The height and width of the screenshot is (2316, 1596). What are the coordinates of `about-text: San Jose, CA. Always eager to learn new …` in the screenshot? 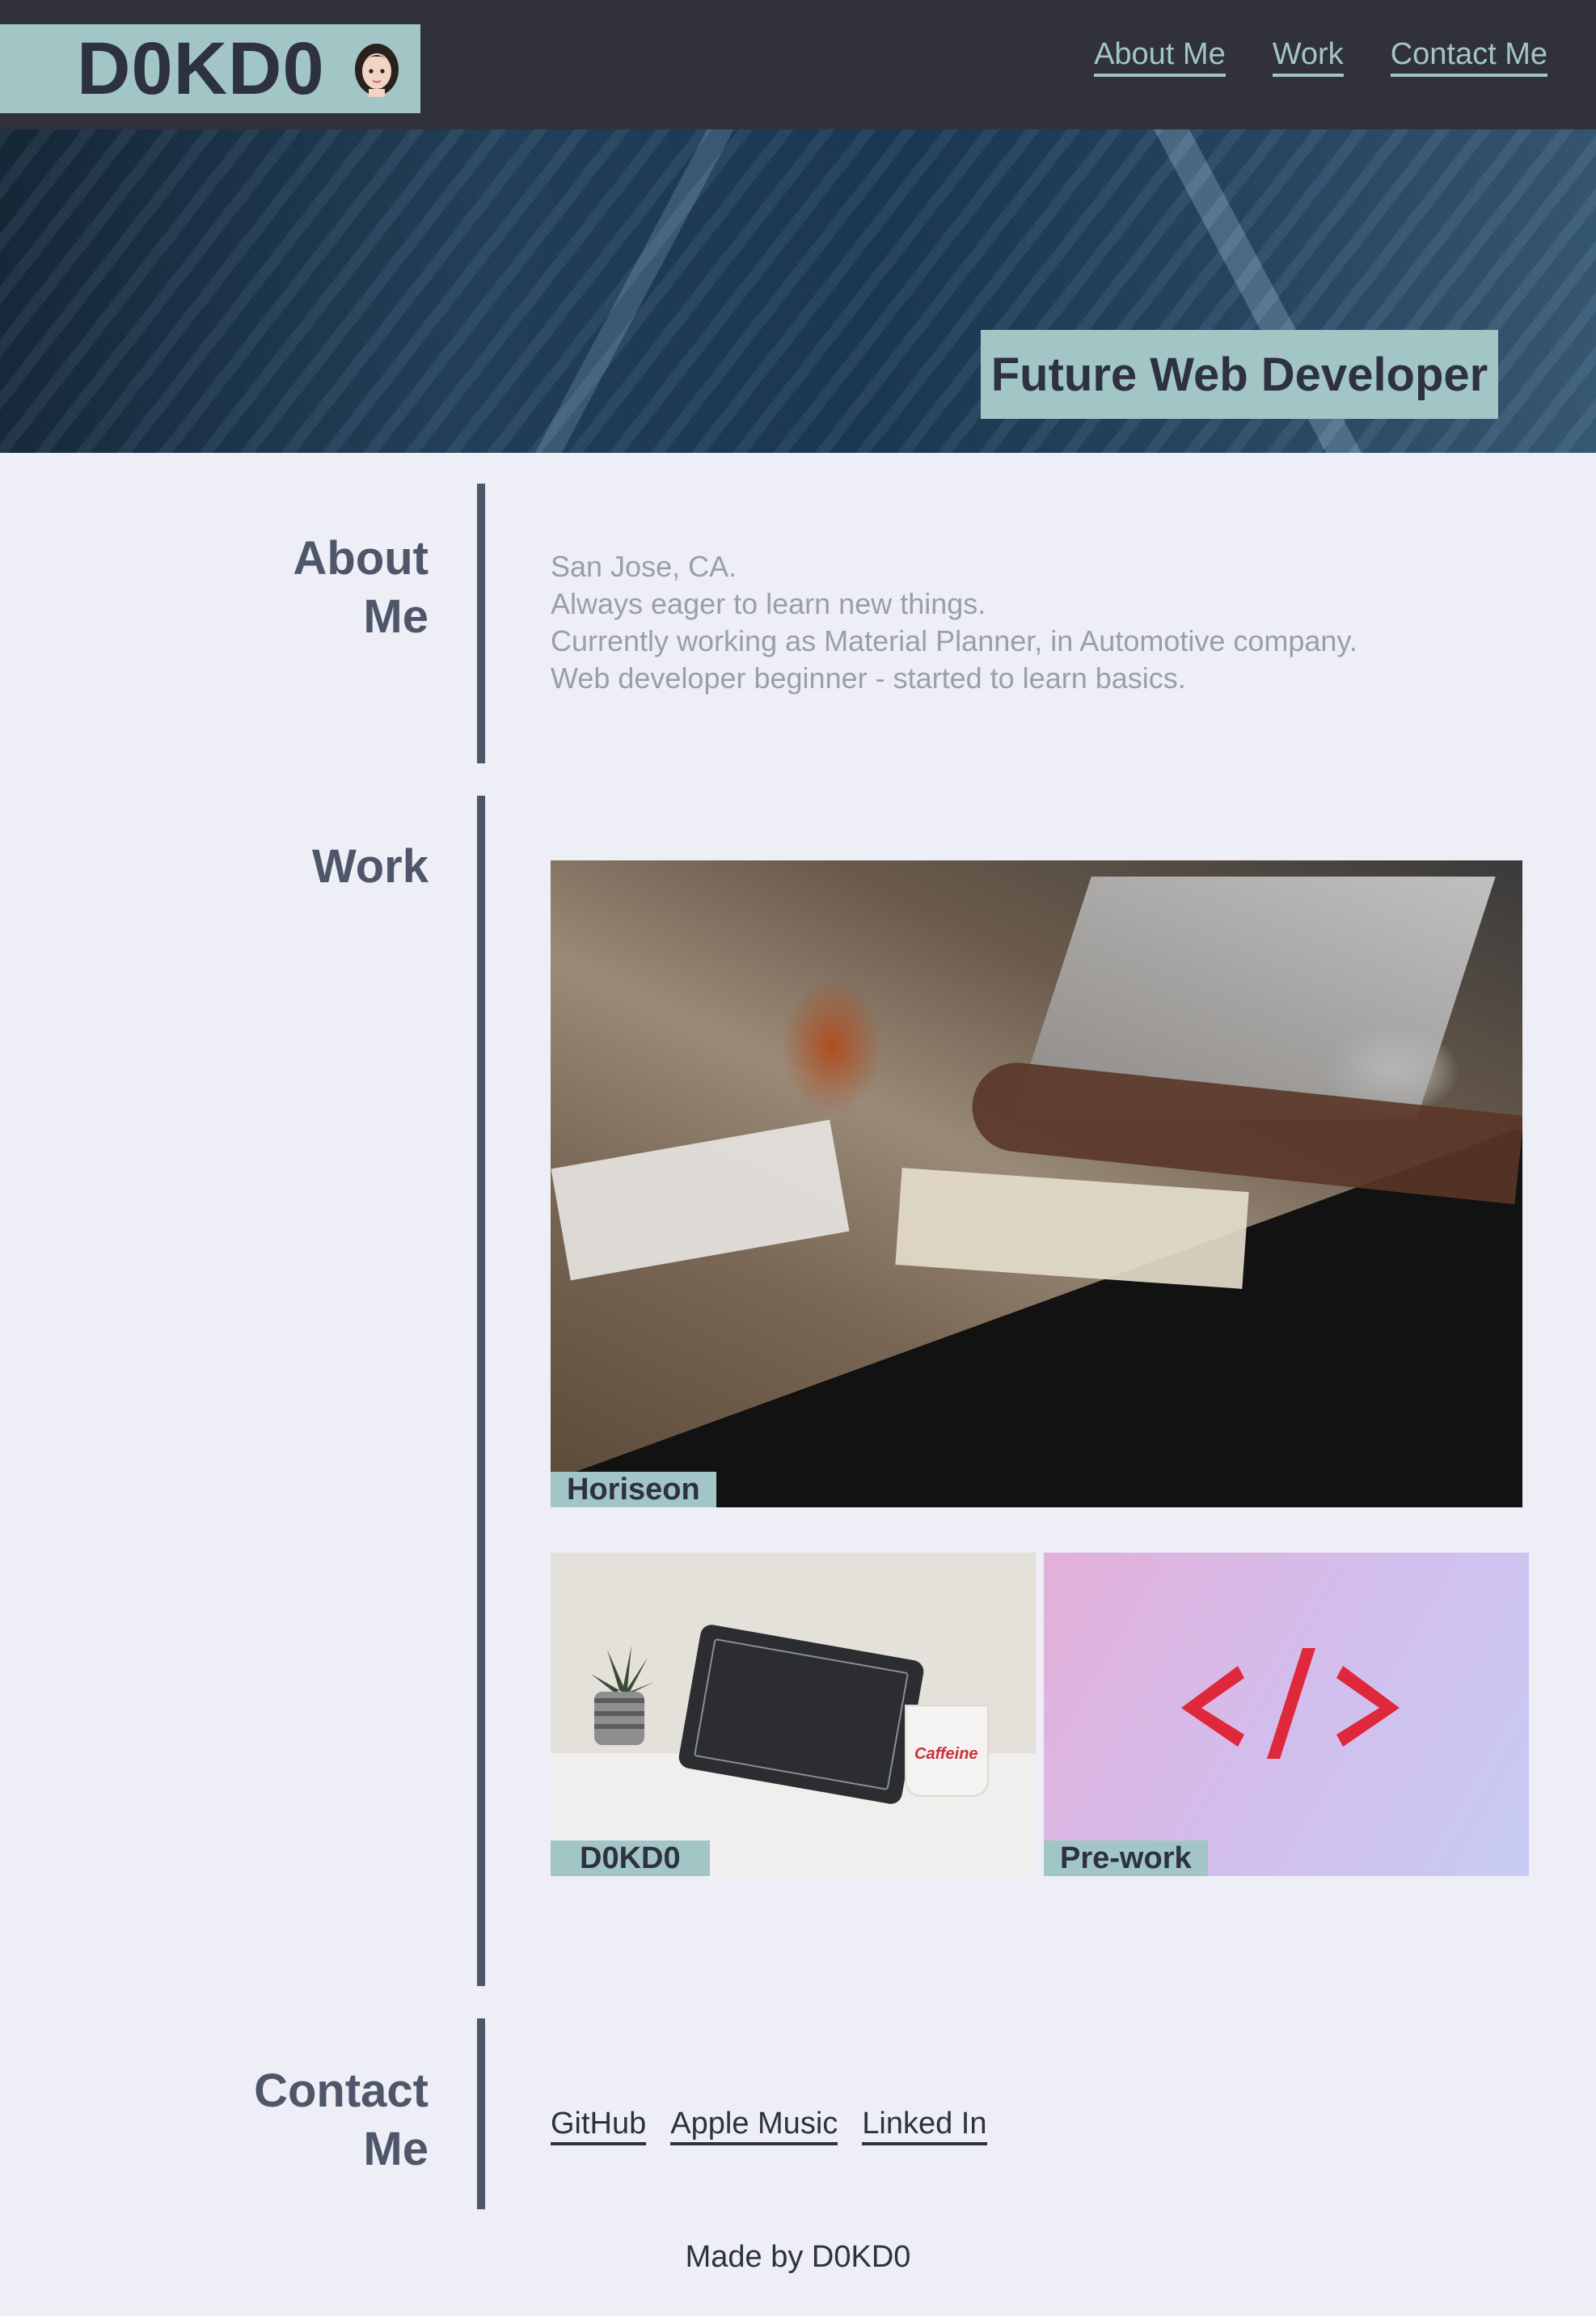 It's located at (954, 622).